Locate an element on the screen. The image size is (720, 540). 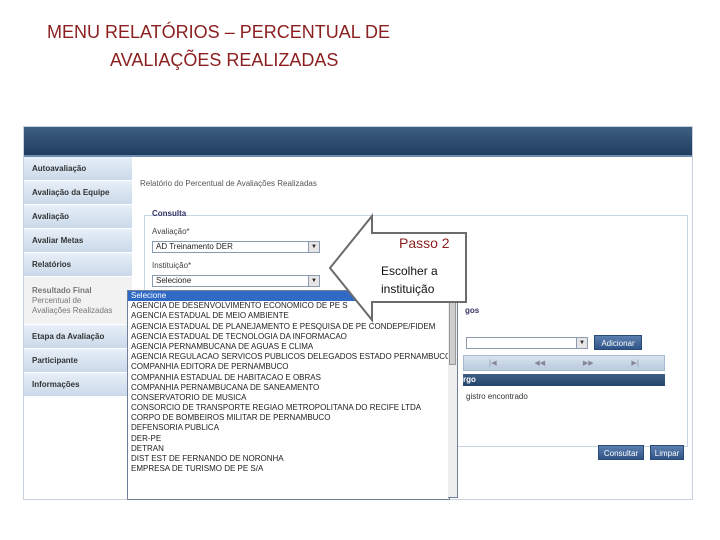
callout-arrow-shape is located at coordinates (397, 268).